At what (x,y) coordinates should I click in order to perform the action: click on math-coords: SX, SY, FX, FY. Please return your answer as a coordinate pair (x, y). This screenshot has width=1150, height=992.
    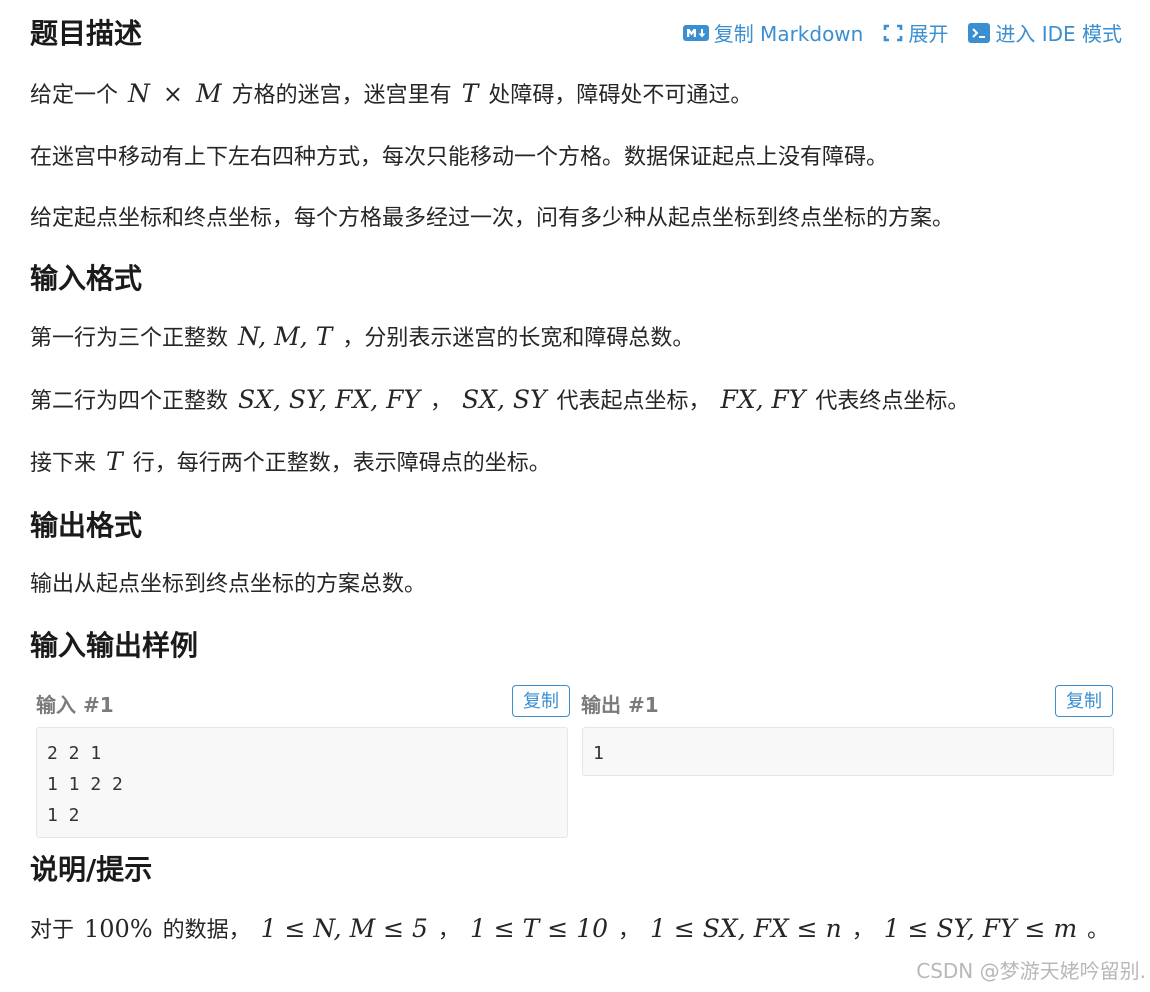
    Looking at the image, I should click on (329, 399).